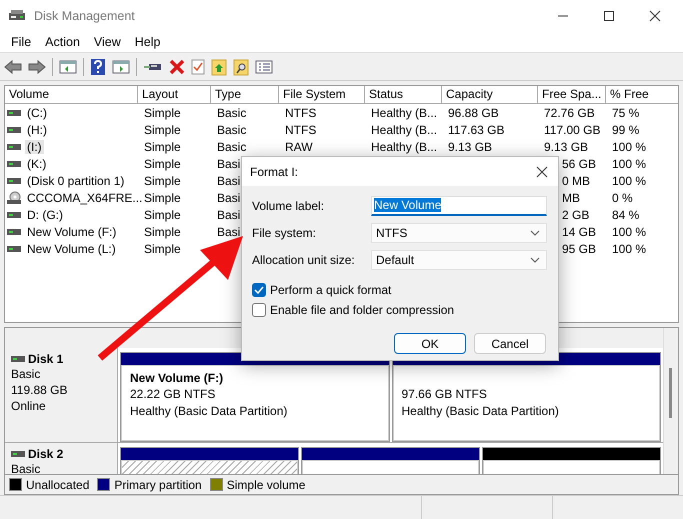 The image size is (683, 519). What do you see at coordinates (29, 406) in the screenshot?
I see `disk-info: Online` at bounding box center [29, 406].